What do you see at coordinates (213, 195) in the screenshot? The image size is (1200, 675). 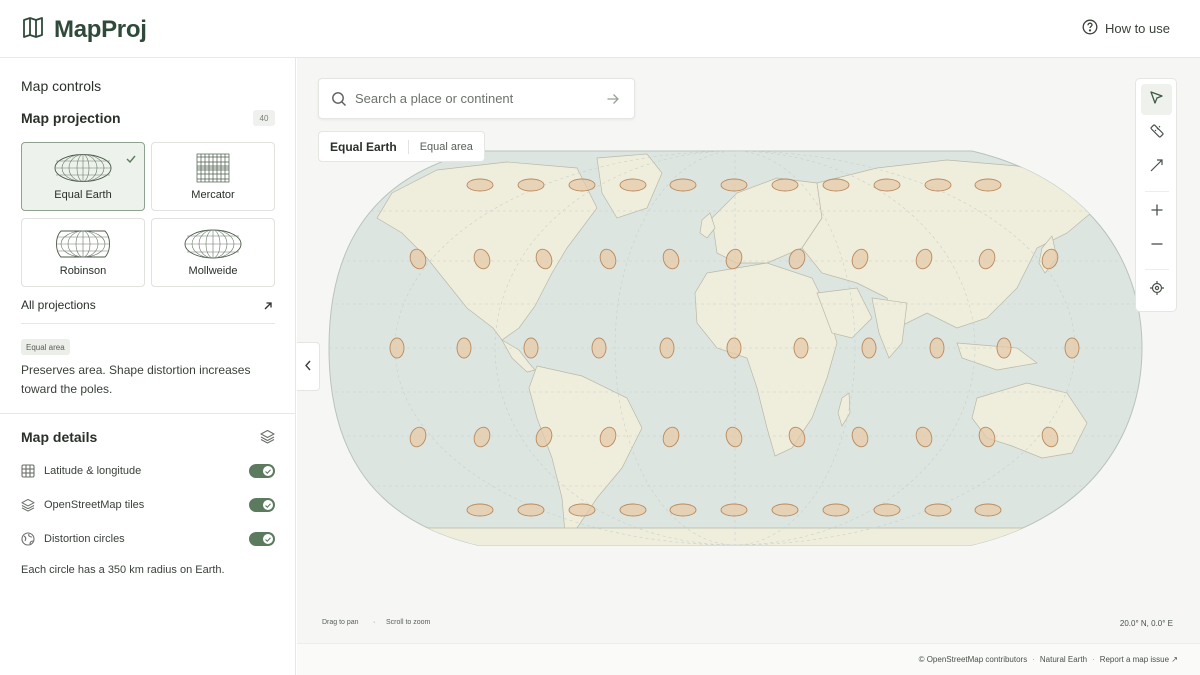 I see `projection-label: Mercator` at bounding box center [213, 195].